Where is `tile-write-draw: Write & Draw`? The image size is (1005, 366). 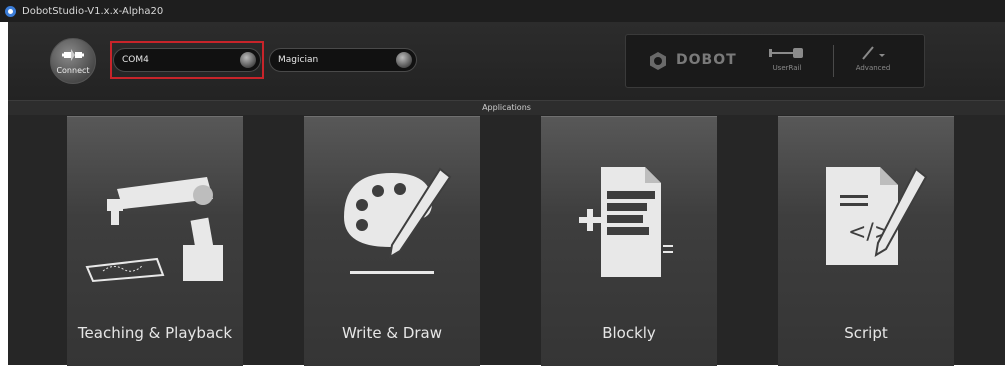
tile-write-draw: Write & Draw is located at coordinates (392, 241).